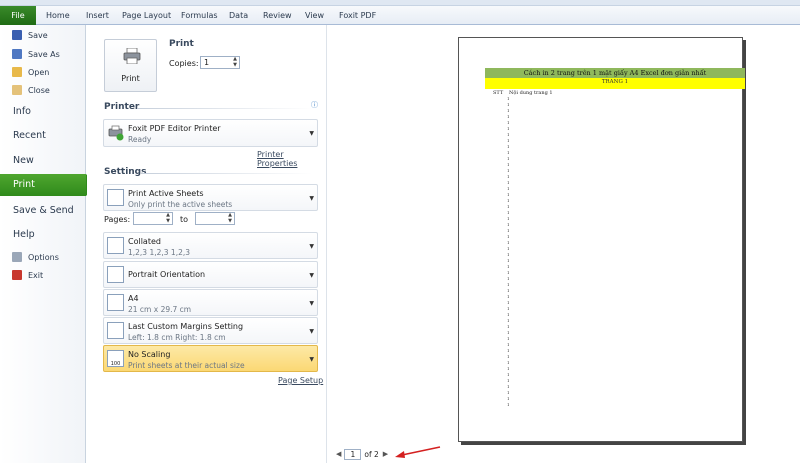 The width and height of the screenshot is (800, 463). Describe the element at coordinates (199, 15) in the screenshot. I see `tab-formulas: Formulas` at that location.